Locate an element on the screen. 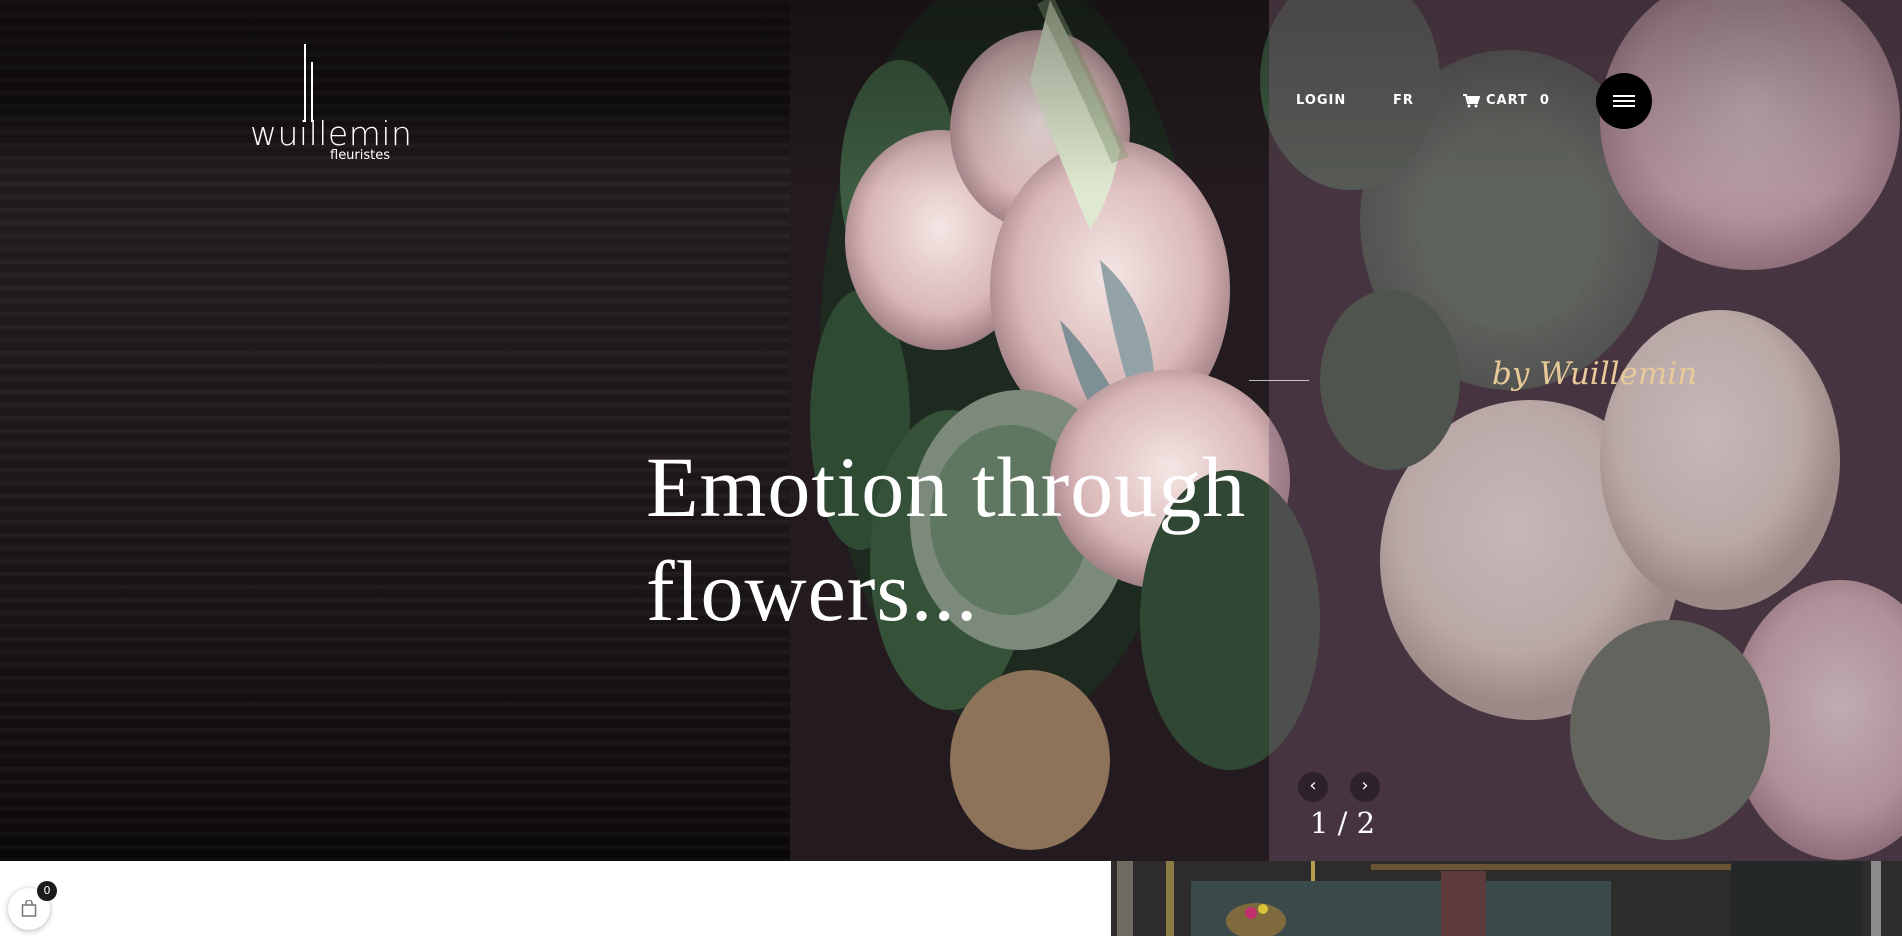 This screenshot has height=936, width=1902. shopping-bag-icon is located at coordinates (29, 908).